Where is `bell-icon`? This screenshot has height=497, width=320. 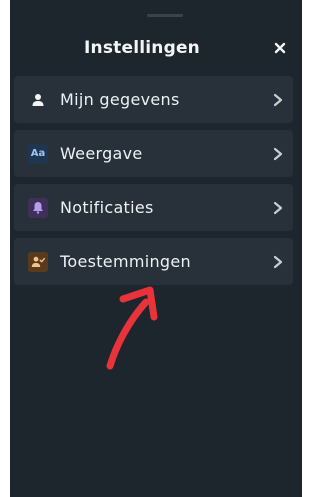
bell-icon is located at coordinates (38, 207).